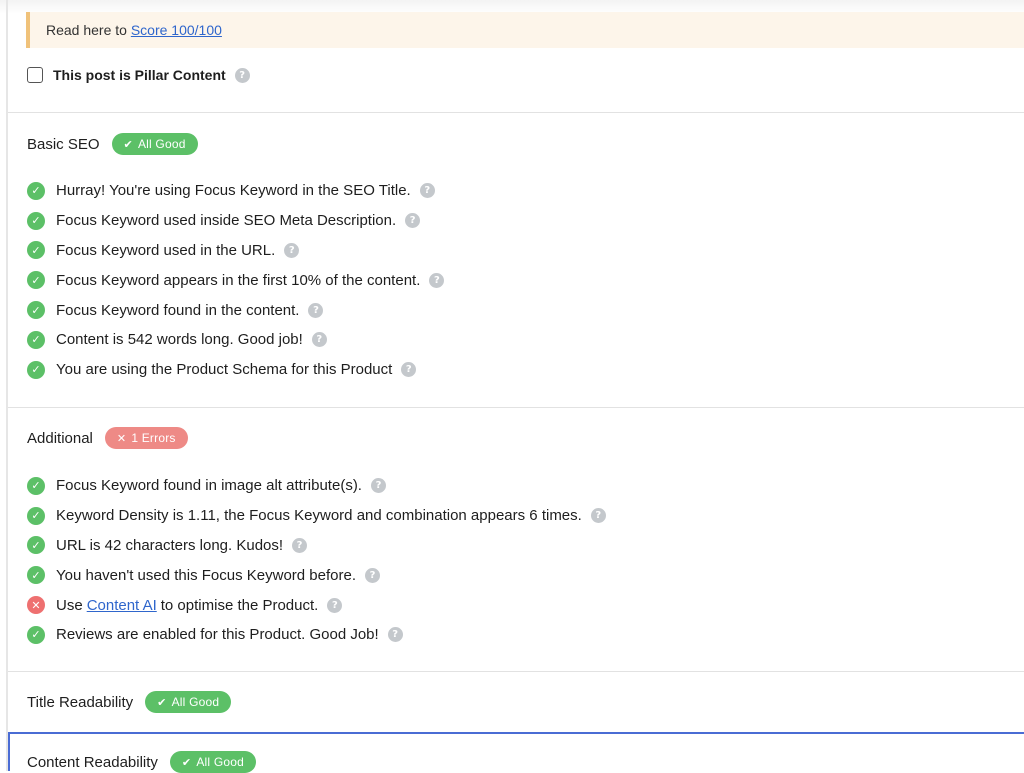 The height and width of the screenshot is (773, 1024). What do you see at coordinates (176, 30) in the screenshot?
I see `score-link: Score 100/100` at bounding box center [176, 30].